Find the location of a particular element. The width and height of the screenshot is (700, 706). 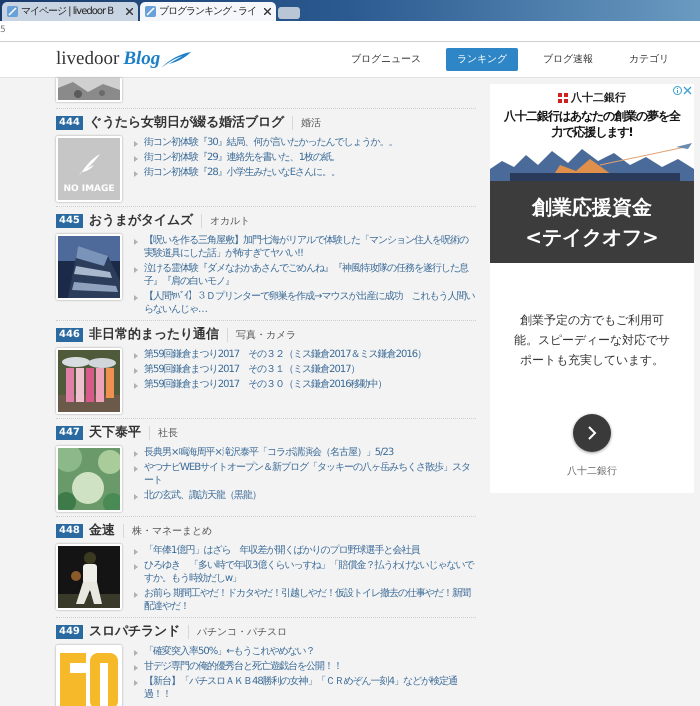

chevron-right-icon is located at coordinates (592, 433).